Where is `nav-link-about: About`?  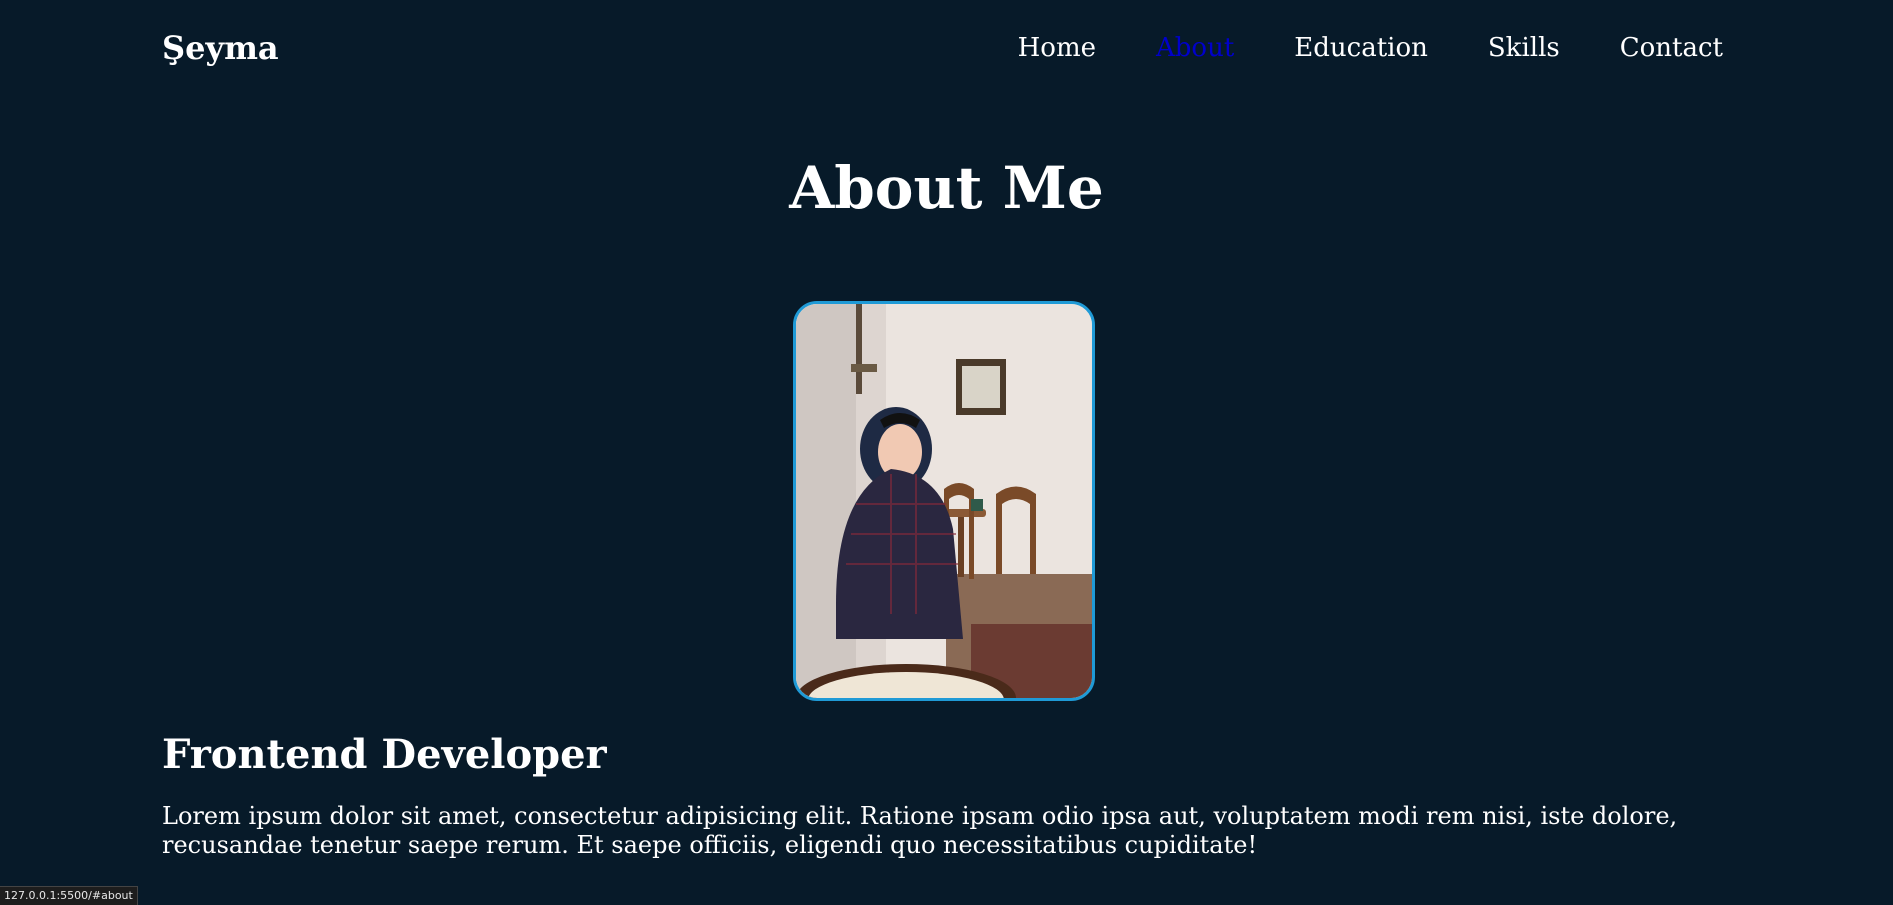 nav-link-about: About is located at coordinates (1195, 48).